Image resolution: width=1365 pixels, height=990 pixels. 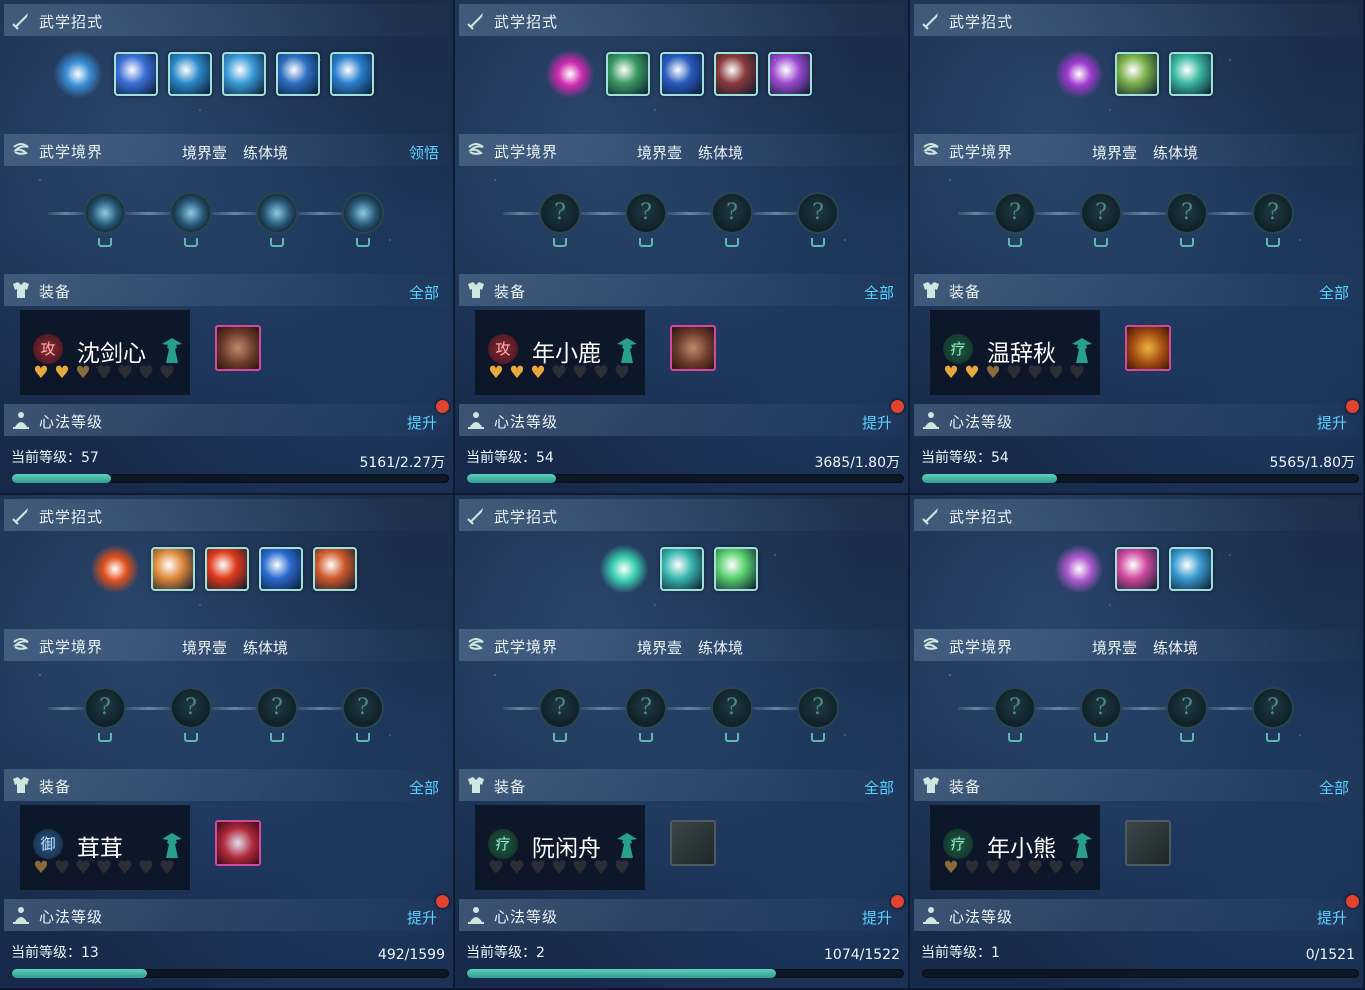 What do you see at coordinates (71, 22) in the screenshot?
I see `skills-title: 武学招式` at bounding box center [71, 22].